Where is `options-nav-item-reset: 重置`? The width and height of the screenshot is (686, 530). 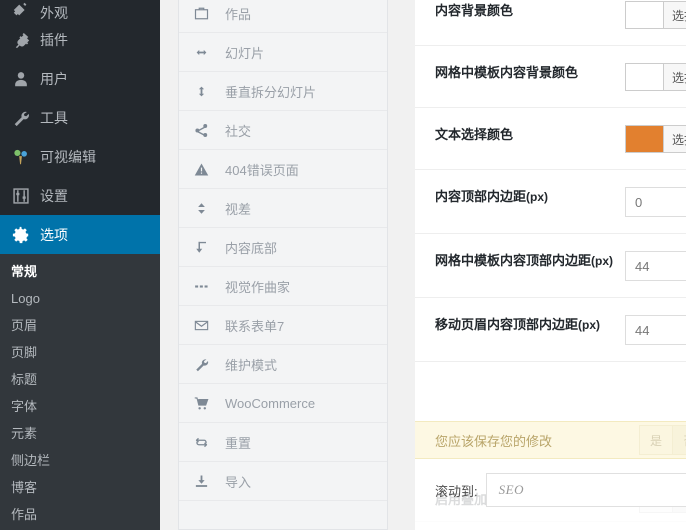
options-nav-item-reset: 重置 is located at coordinates (283, 442).